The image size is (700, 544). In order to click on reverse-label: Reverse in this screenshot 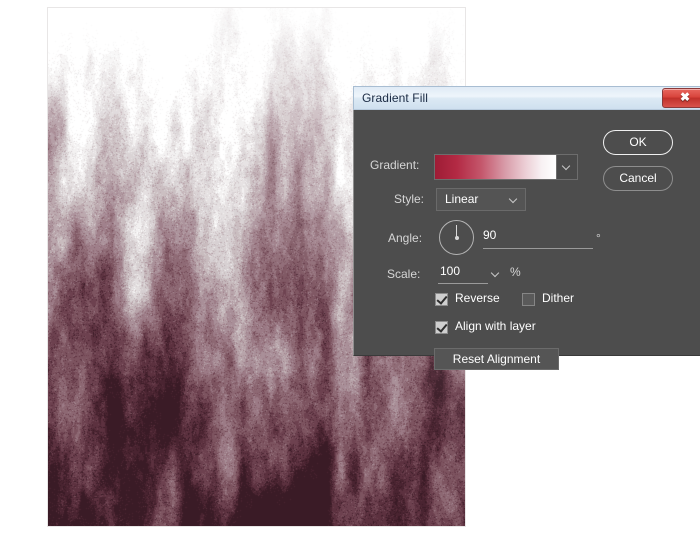, I will do `click(477, 298)`.